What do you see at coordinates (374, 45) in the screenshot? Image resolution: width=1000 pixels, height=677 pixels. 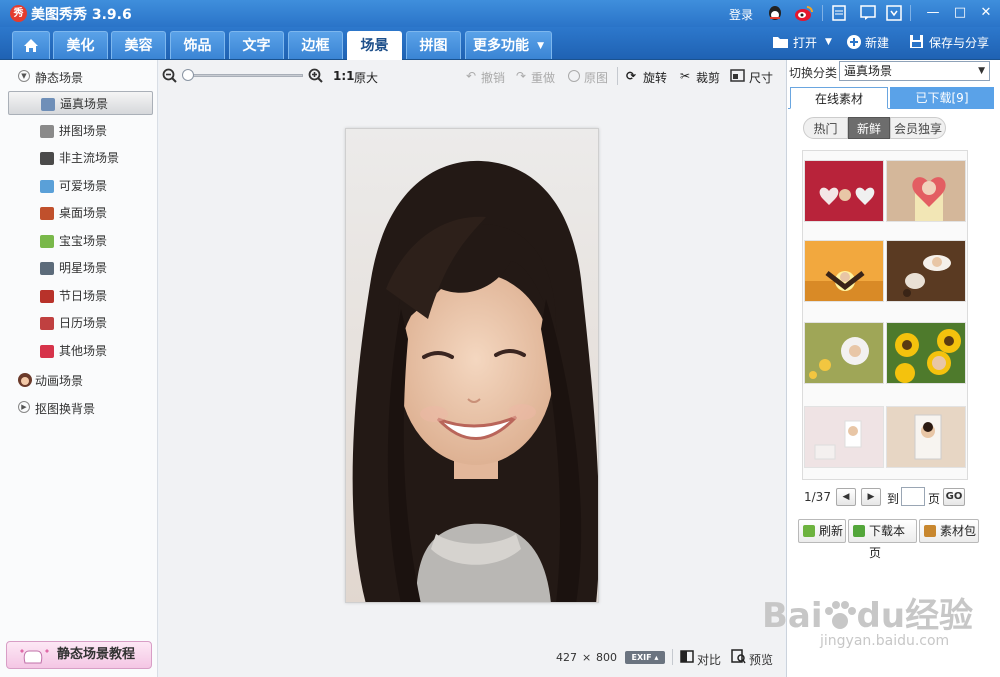 I see `tab-scene: 场景` at bounding box center [374, 45].